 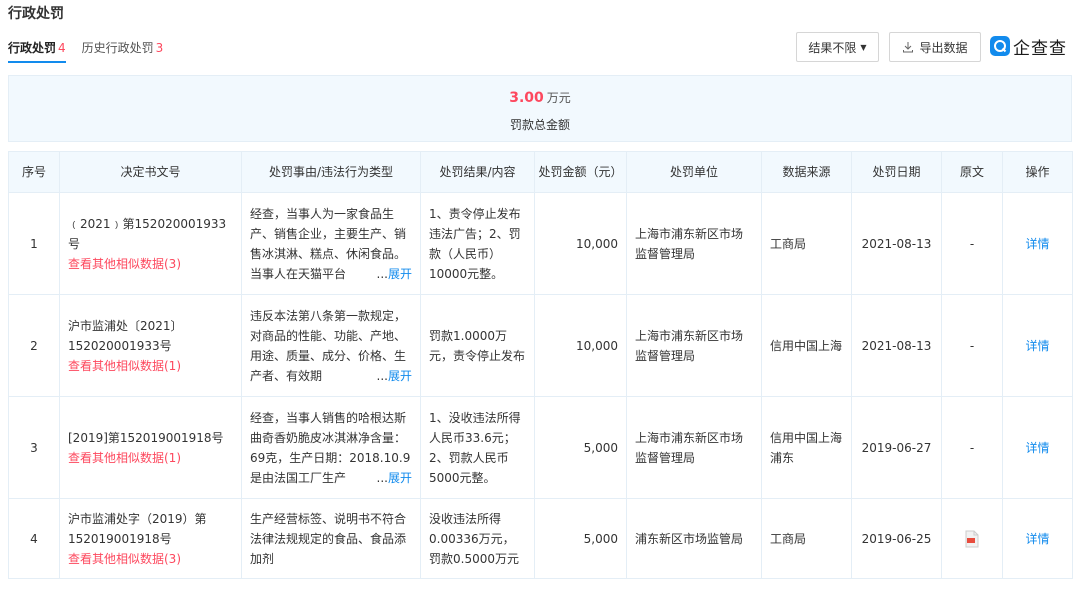 What do you see at coordinates (34, 538) in the screenshot?
I see `cell-index: 4` at bounding box center [34, 538].